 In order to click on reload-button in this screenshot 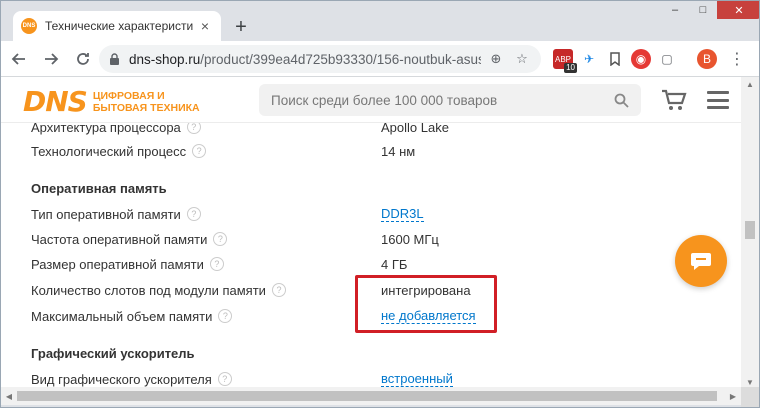, I will do `click(83, 59)`.